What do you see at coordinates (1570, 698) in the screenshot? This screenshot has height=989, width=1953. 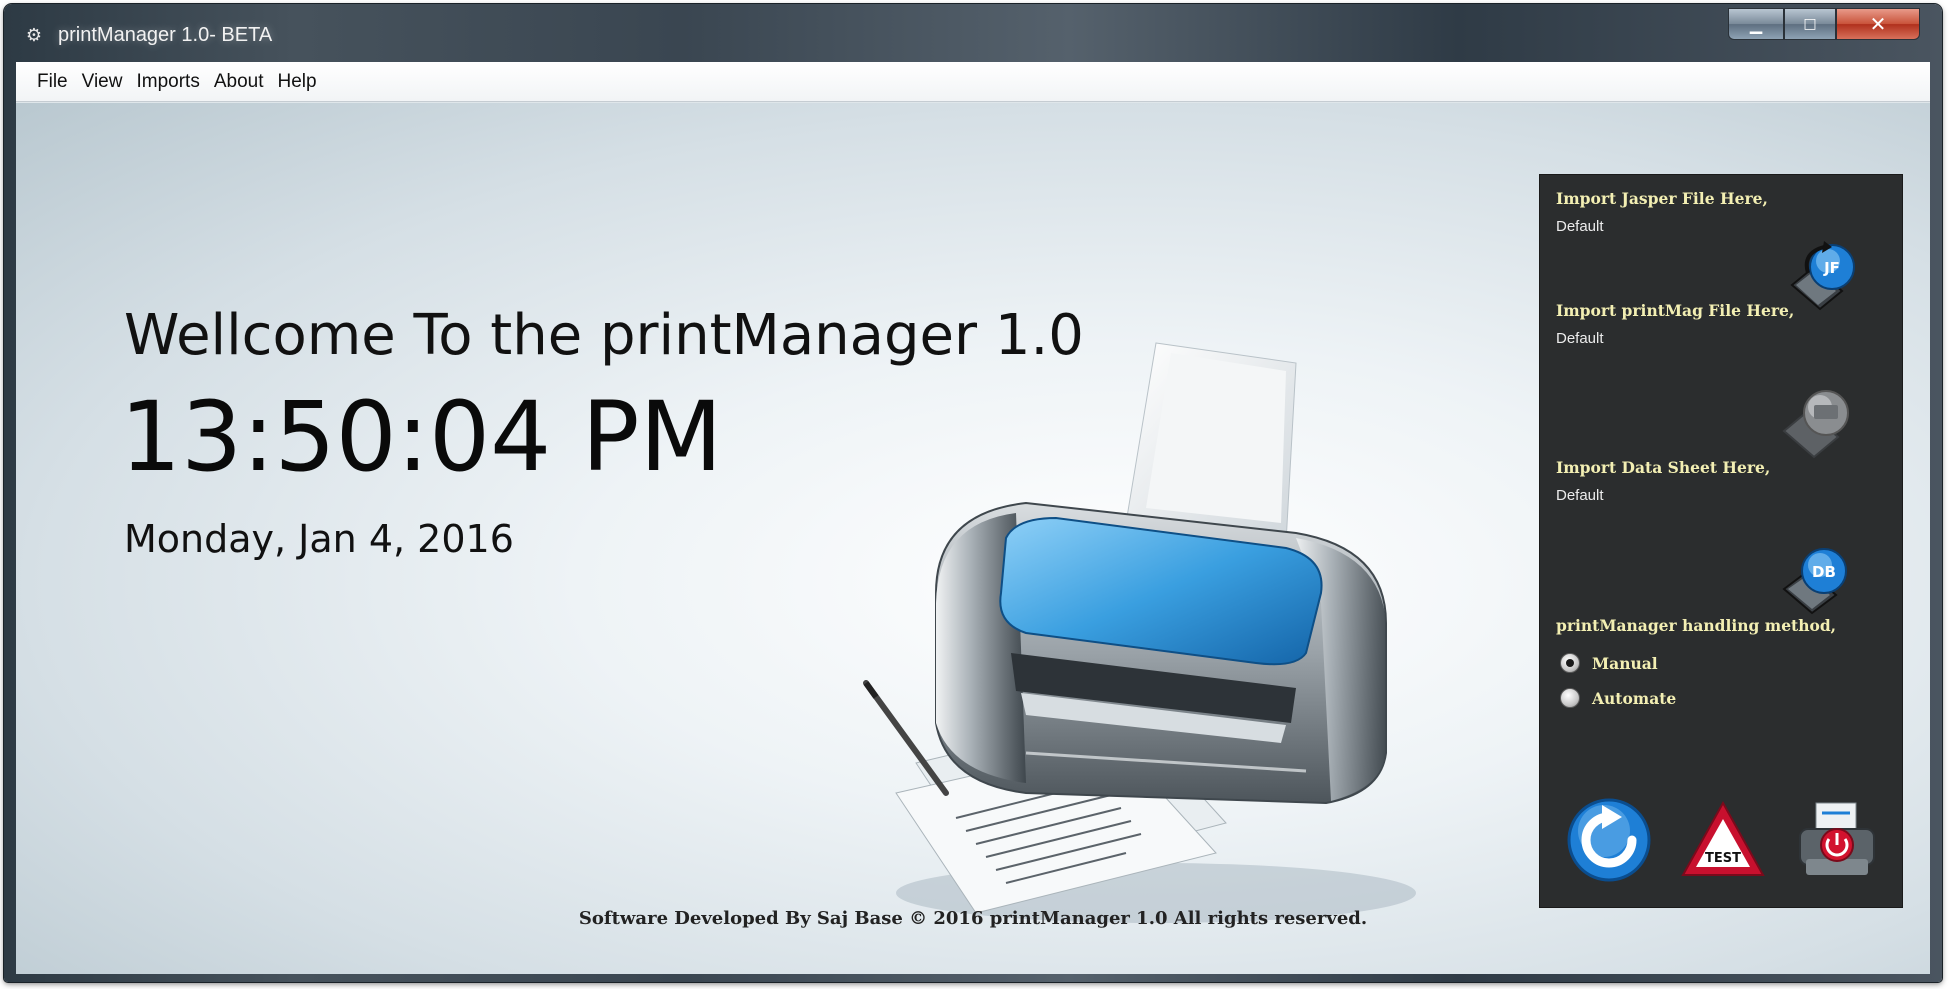 I see `automate-radio` at bounding box center [1570, 698].